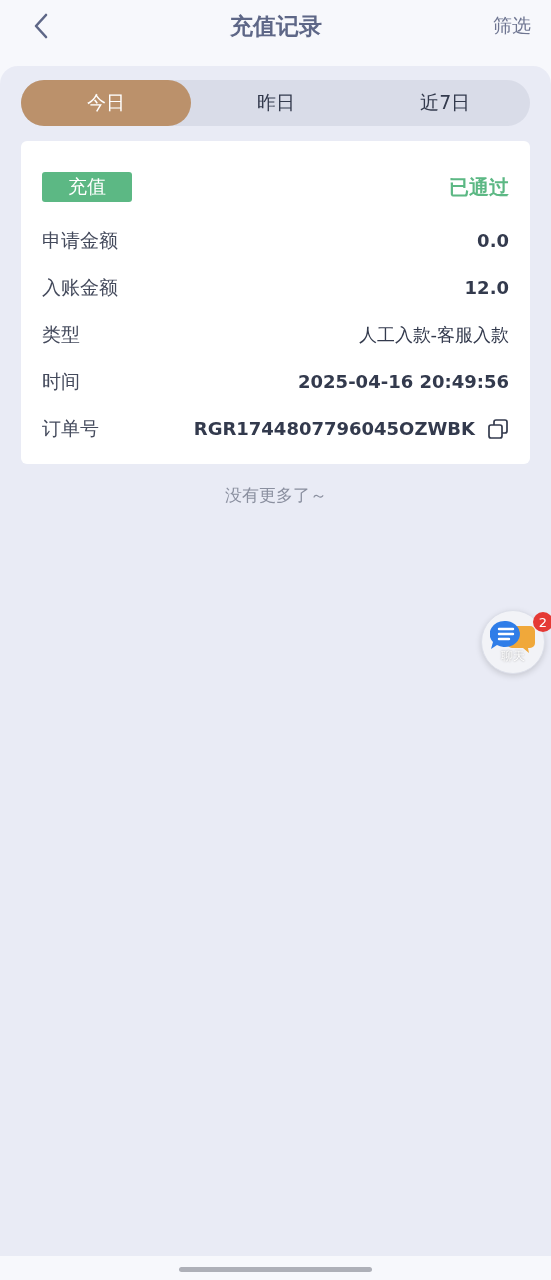 This screenshot has width=551, height=1280. I want to click on back-button, so click(41, 26).